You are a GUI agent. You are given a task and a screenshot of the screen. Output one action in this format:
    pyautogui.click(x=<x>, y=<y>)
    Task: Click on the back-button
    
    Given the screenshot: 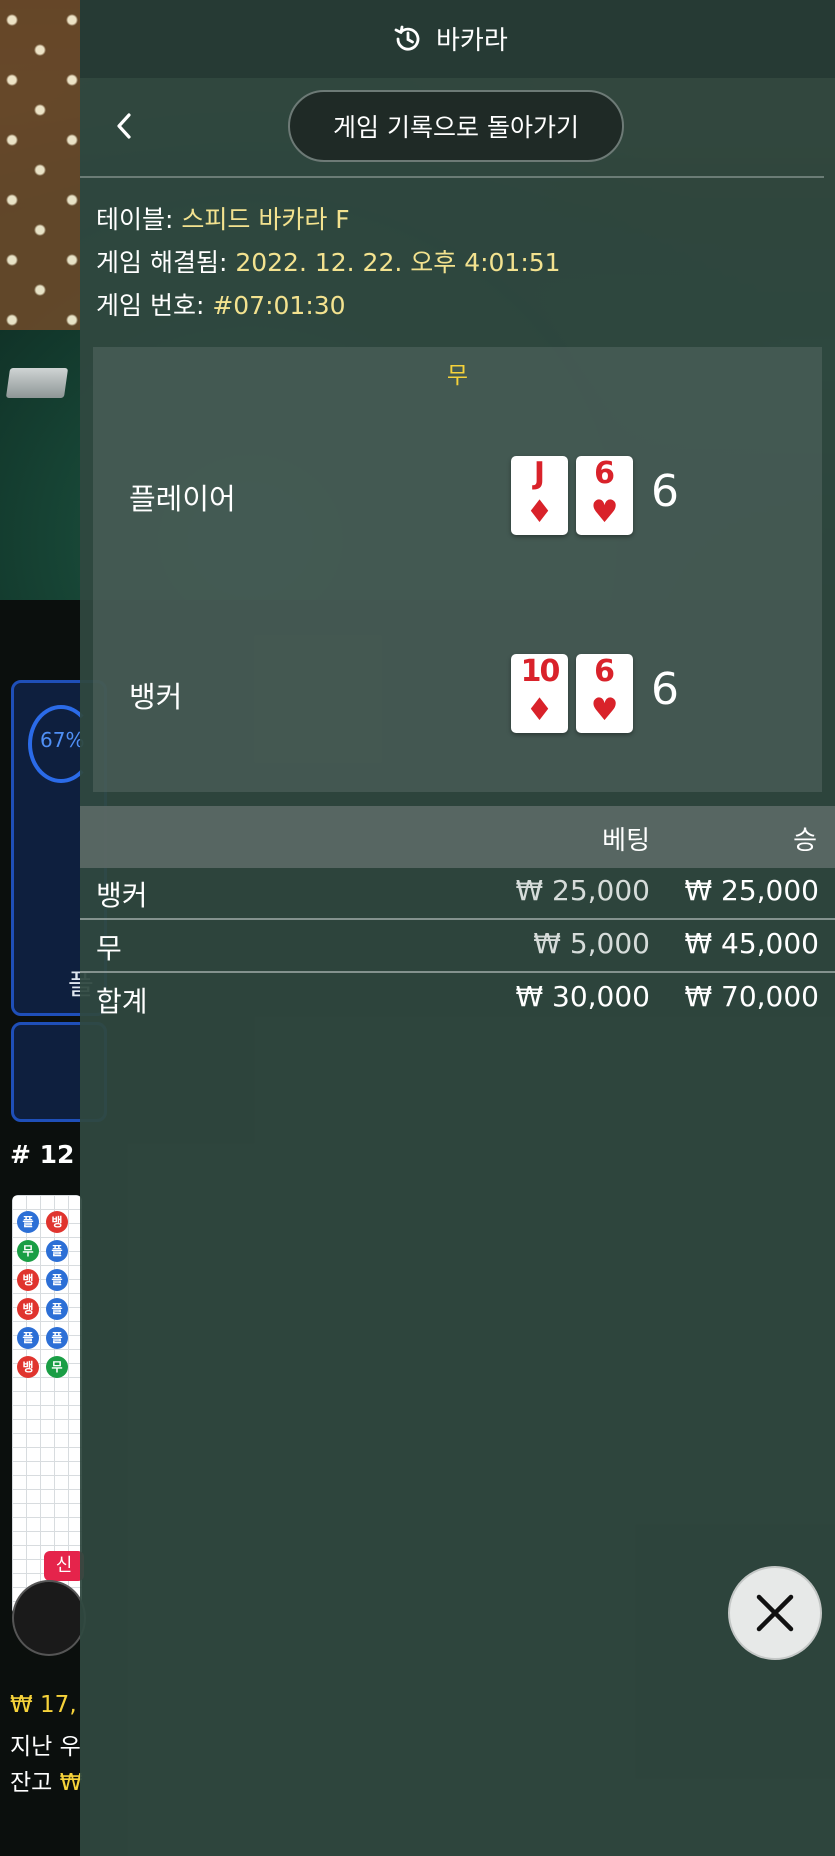 What is the action you would take?
    pyautogui.click(x=124, y=126)
    